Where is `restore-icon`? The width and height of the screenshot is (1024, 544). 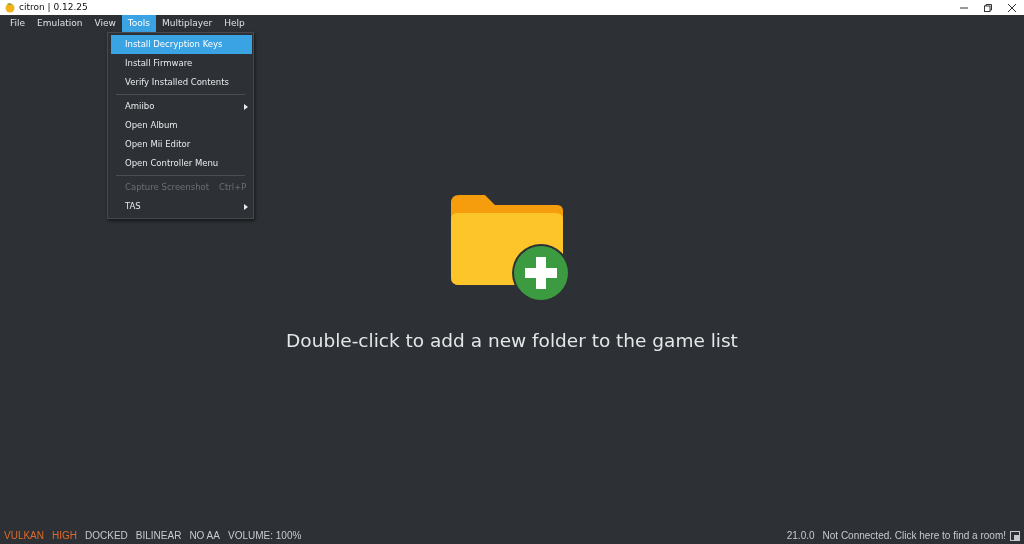 restore-icon is located at coordinates (988, 7).